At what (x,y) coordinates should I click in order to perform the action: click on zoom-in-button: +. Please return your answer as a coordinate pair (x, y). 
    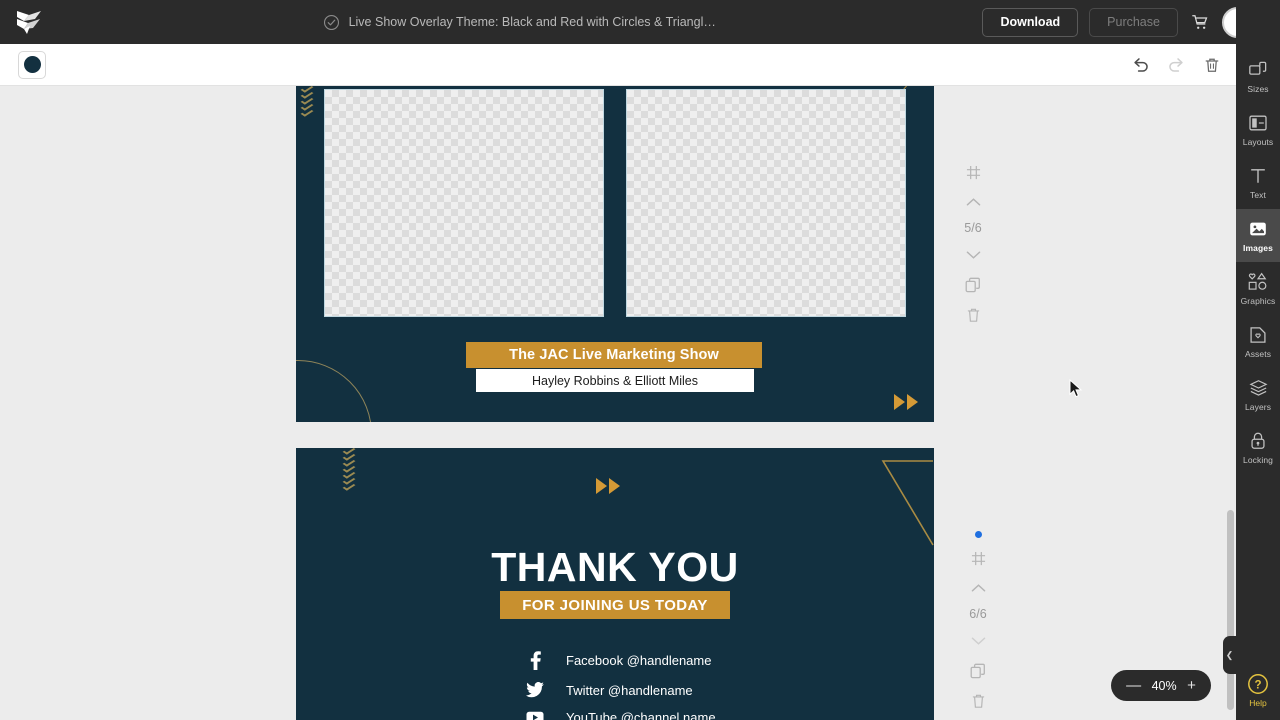
    Looking at the image, I should click on (1191, 685).